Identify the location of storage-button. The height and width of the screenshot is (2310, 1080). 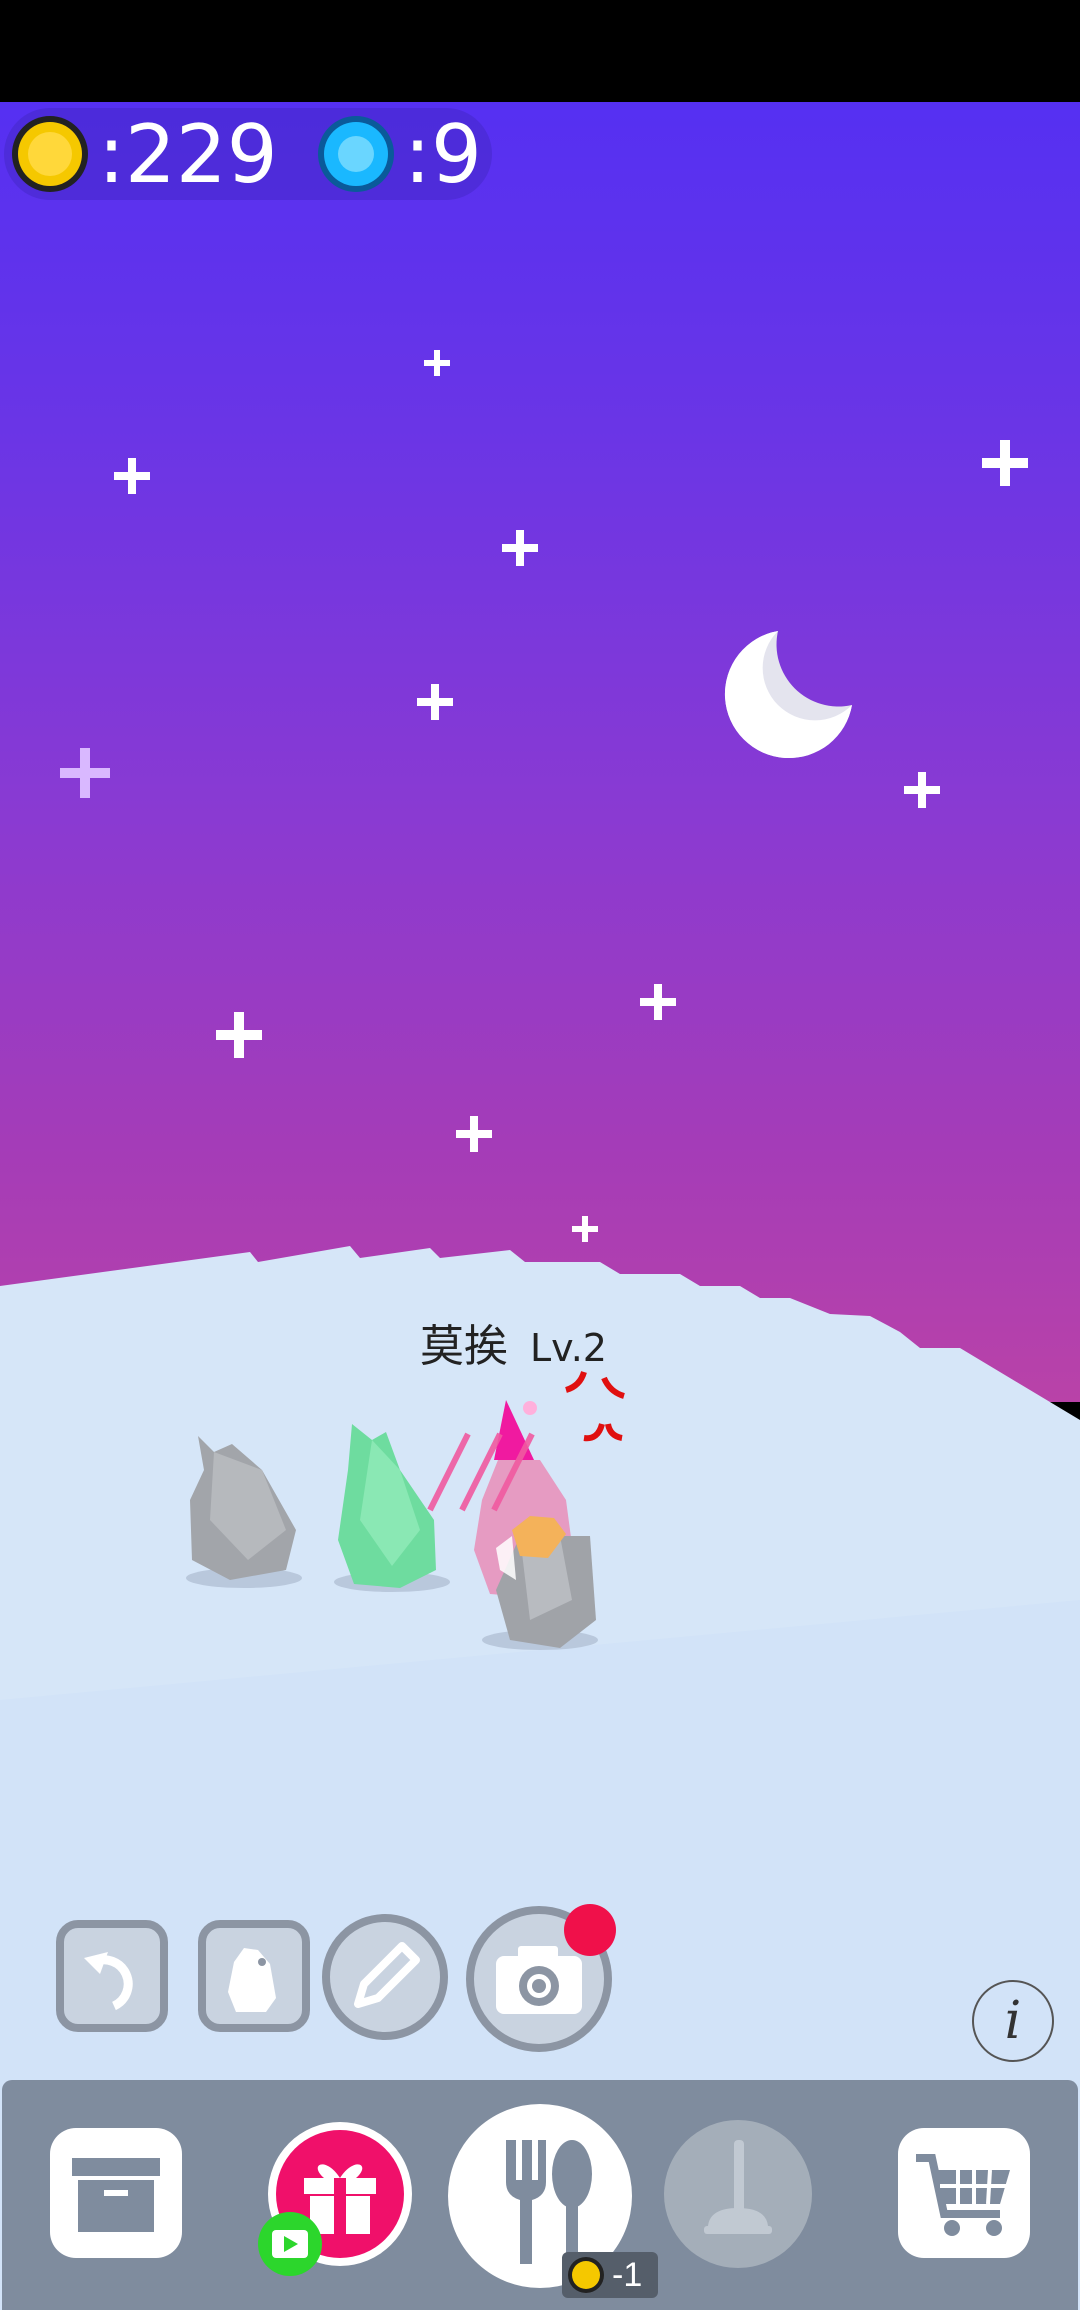
(116, 2193).